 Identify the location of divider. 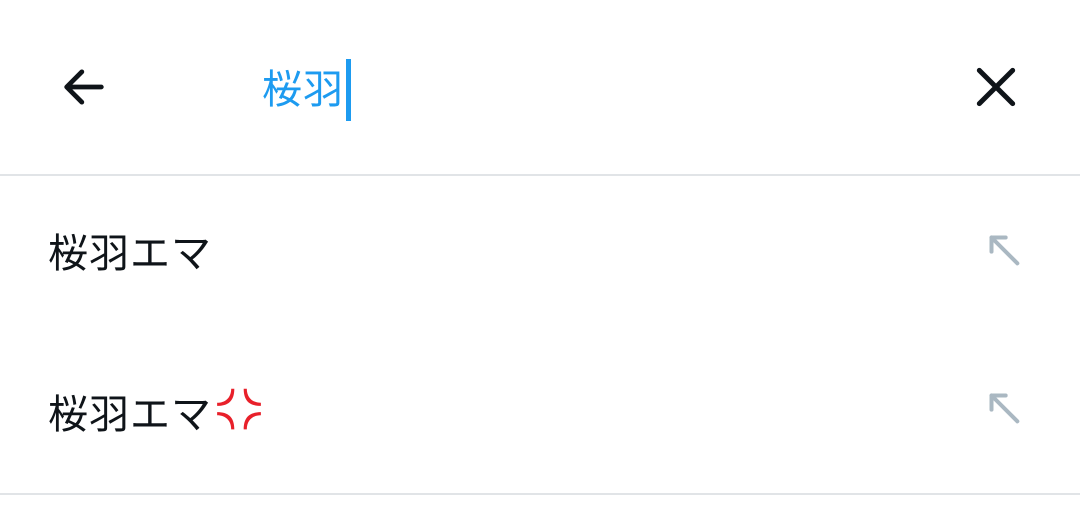
(540, 494).